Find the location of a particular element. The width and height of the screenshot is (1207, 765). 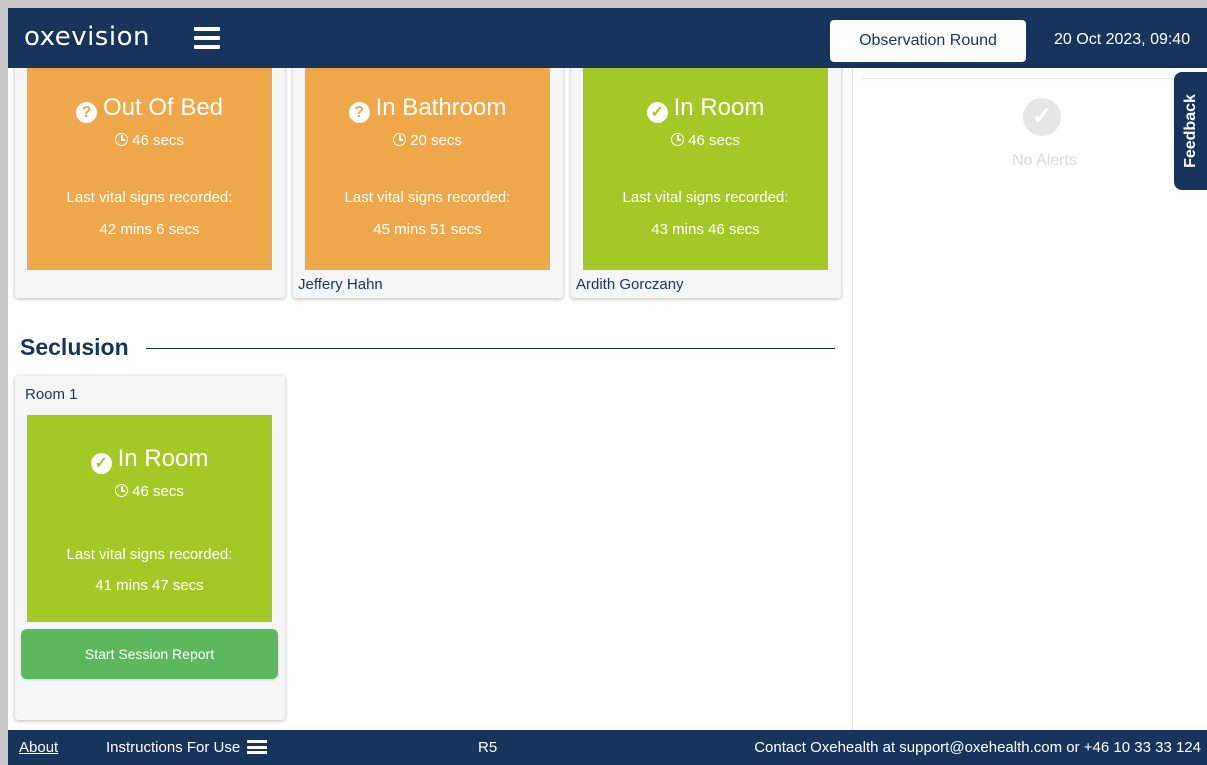

vital-value: 42 mins 6 secs is located at coordinates (149, 229).